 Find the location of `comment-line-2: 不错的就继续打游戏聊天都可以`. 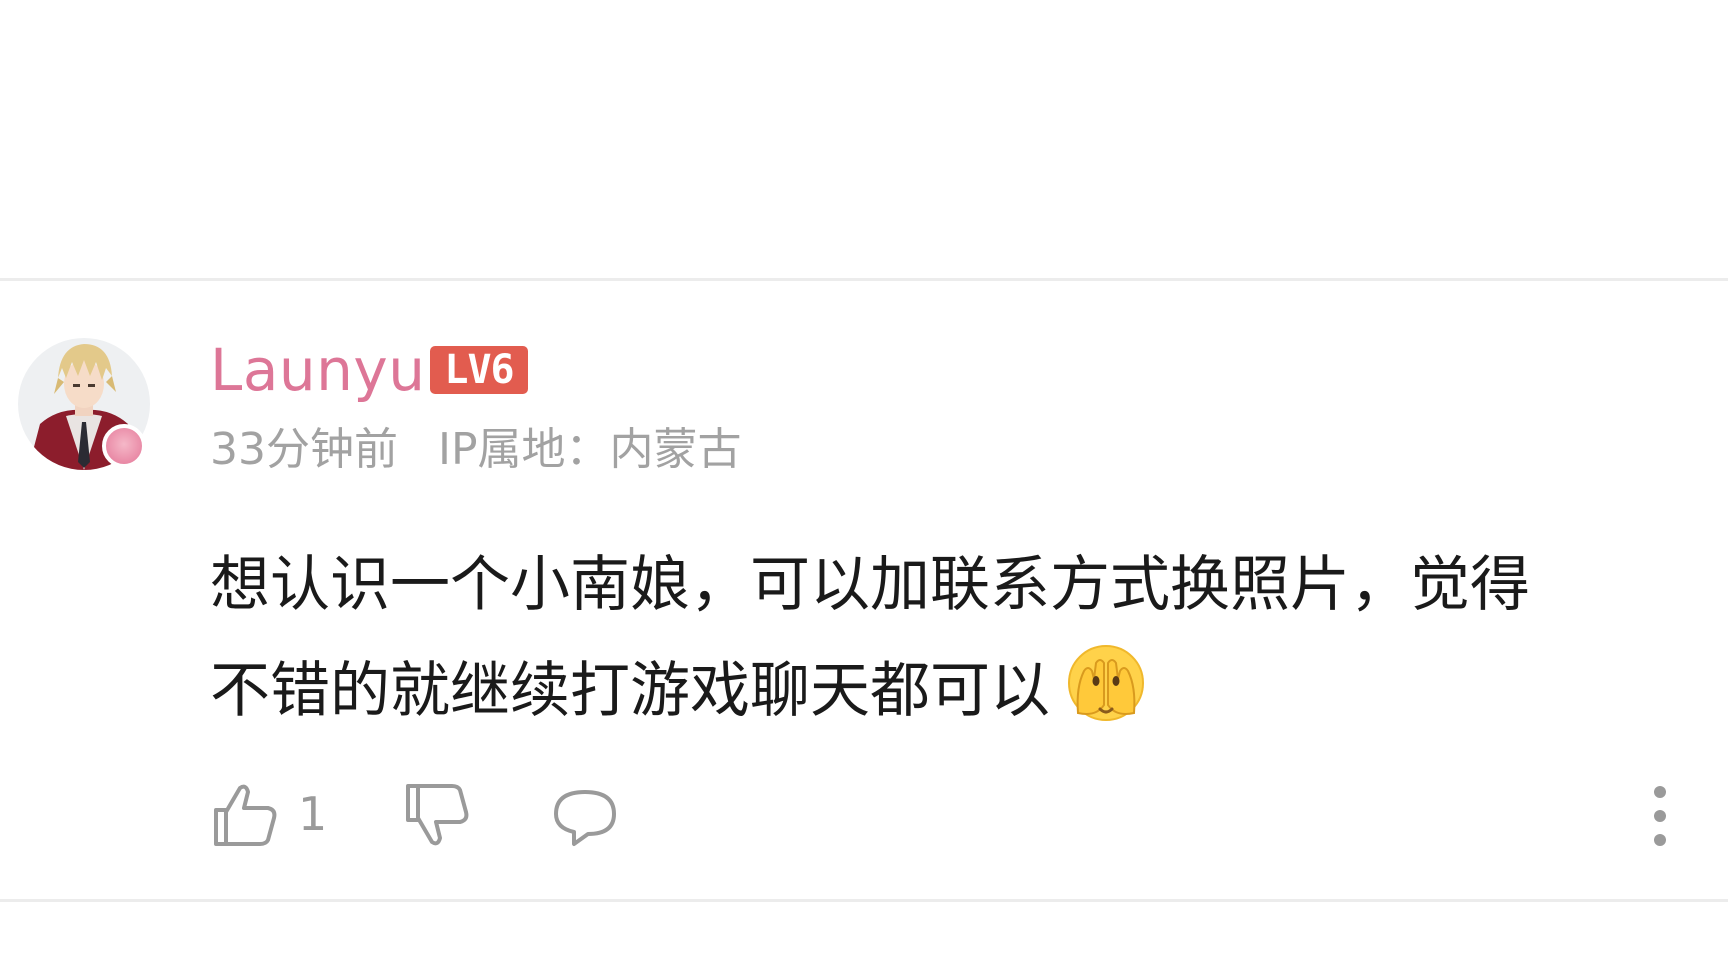

comment-line-2: 不错的就继续打游戏聊天都可以 is located at coordinates (630, 691).